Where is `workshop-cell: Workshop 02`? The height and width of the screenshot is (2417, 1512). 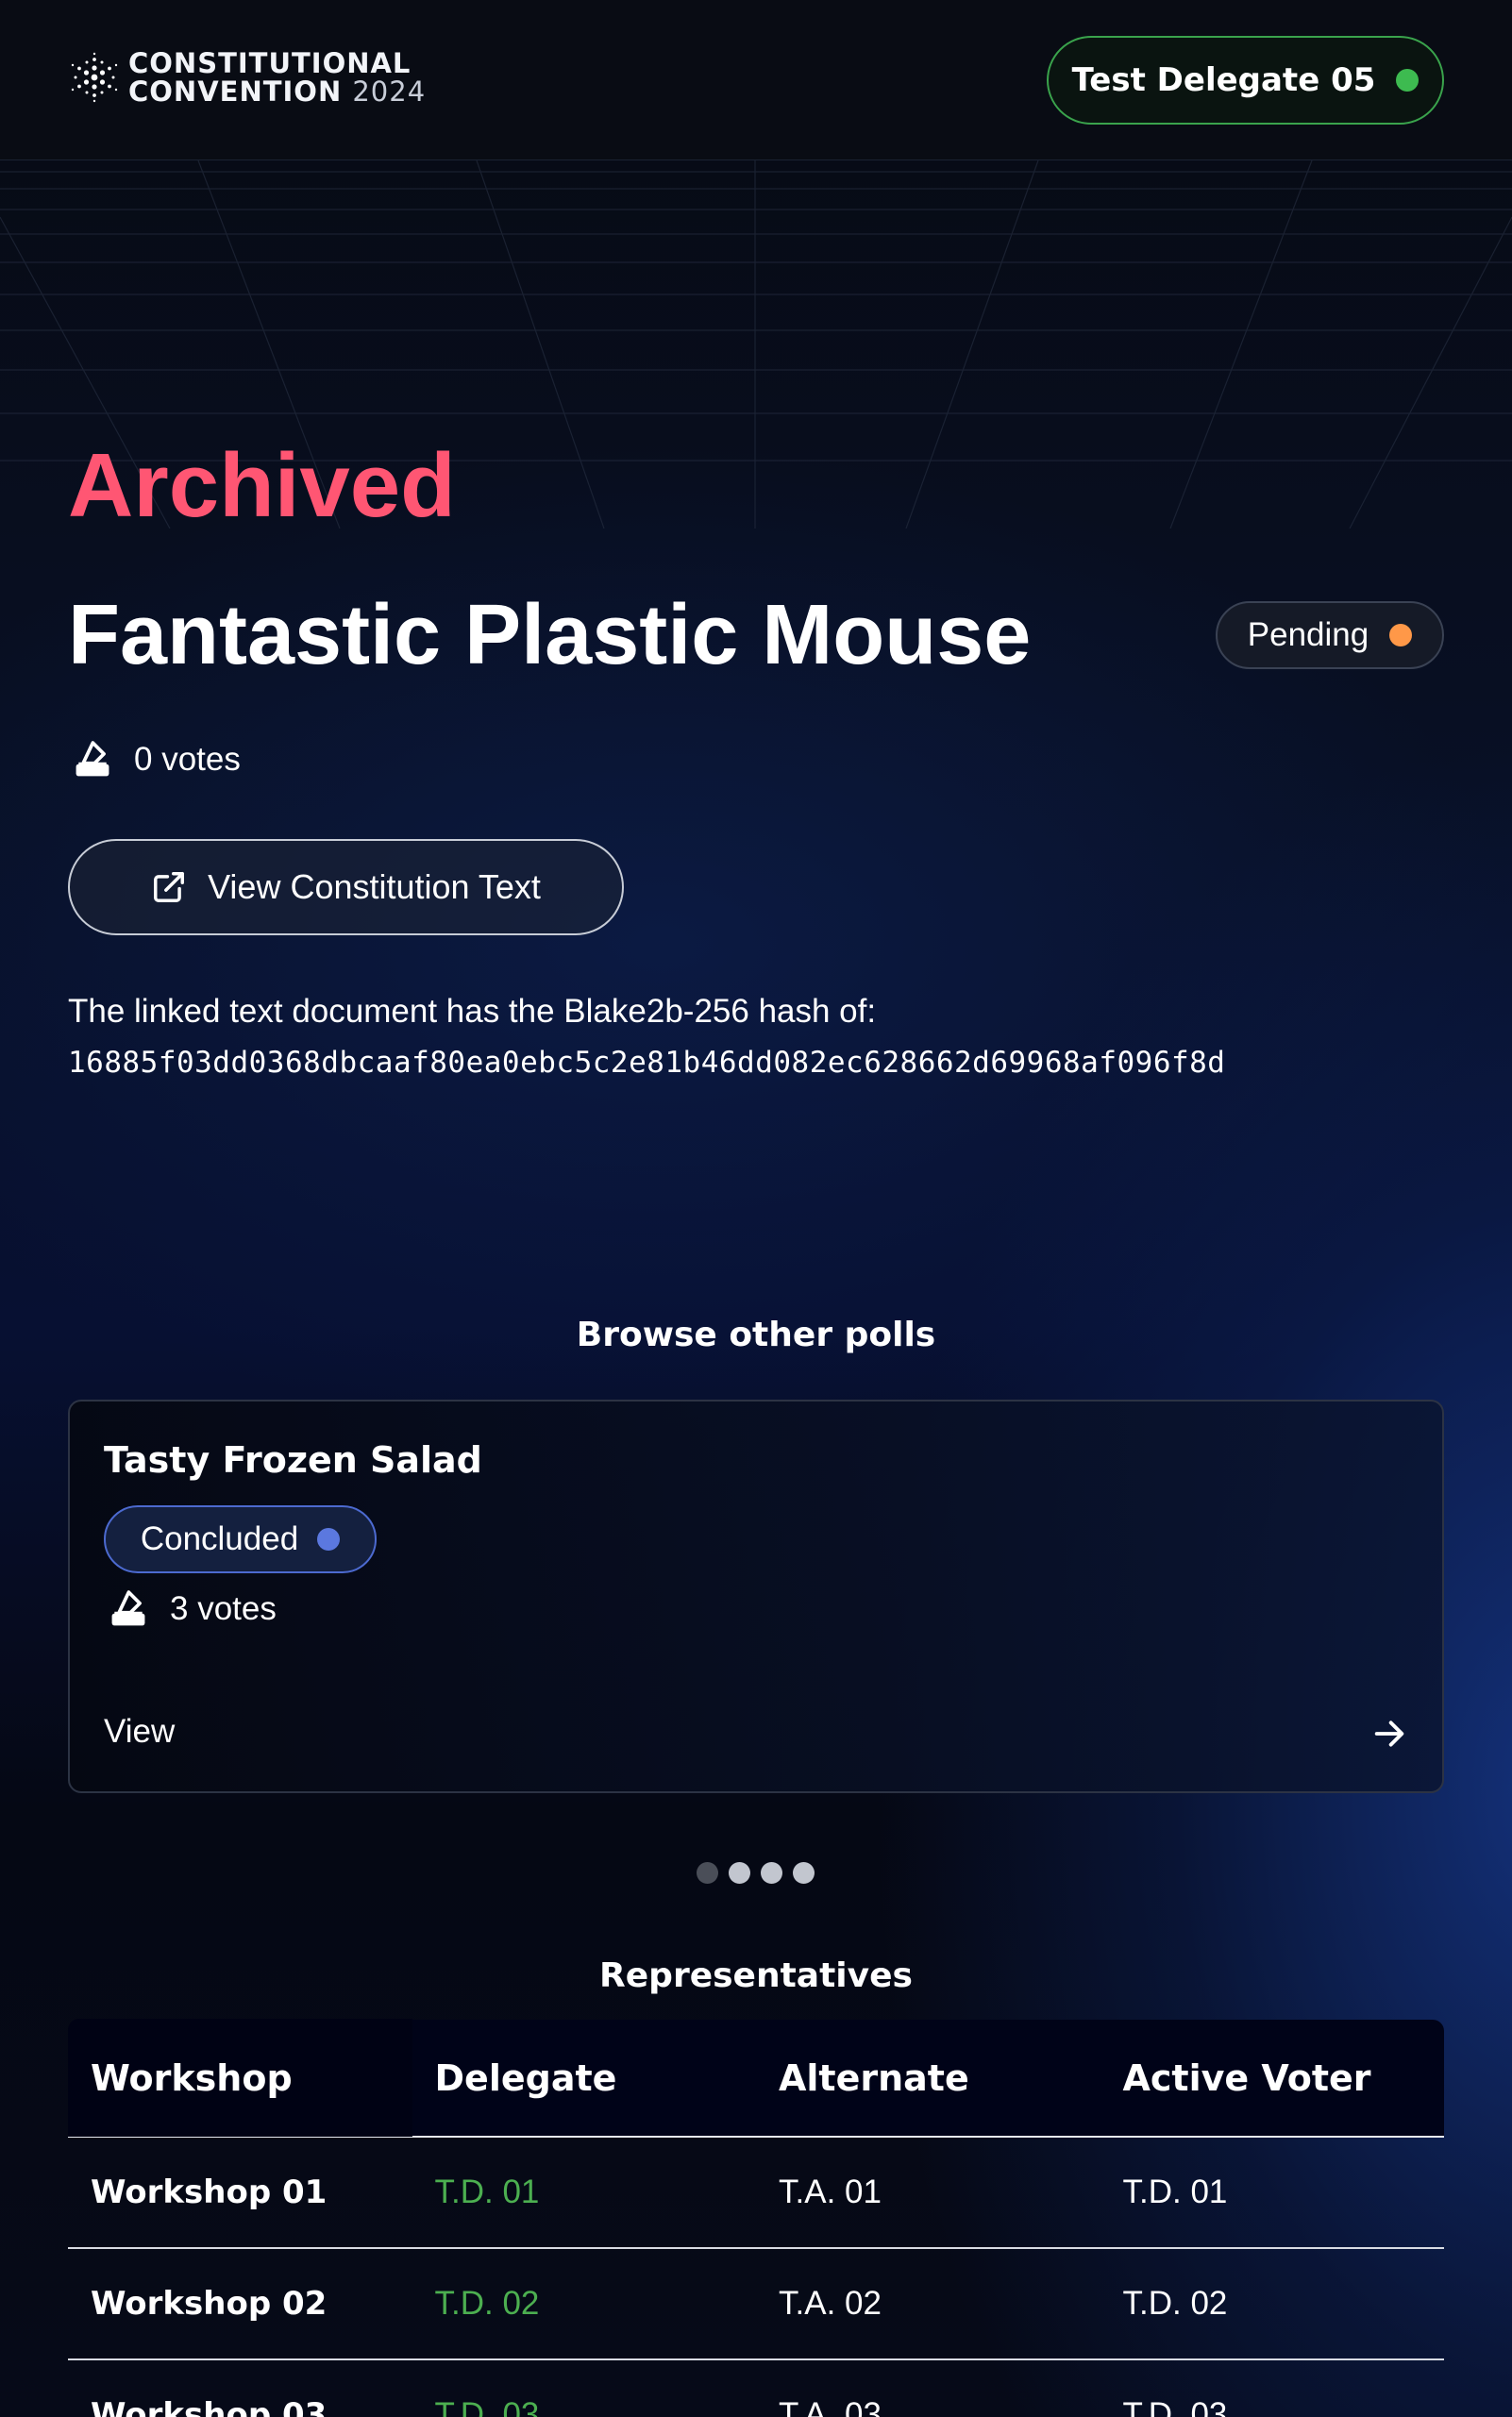
workshop-cell: Workshop 02 is located at coordinates (209, 2304).